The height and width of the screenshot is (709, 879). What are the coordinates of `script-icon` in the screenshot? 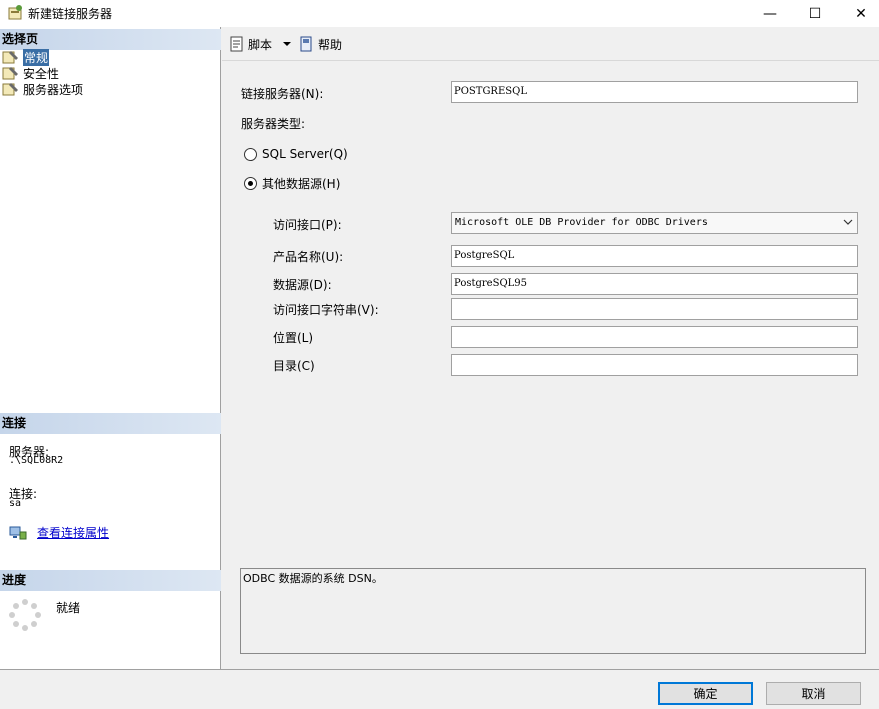 It's located at (236, 44).